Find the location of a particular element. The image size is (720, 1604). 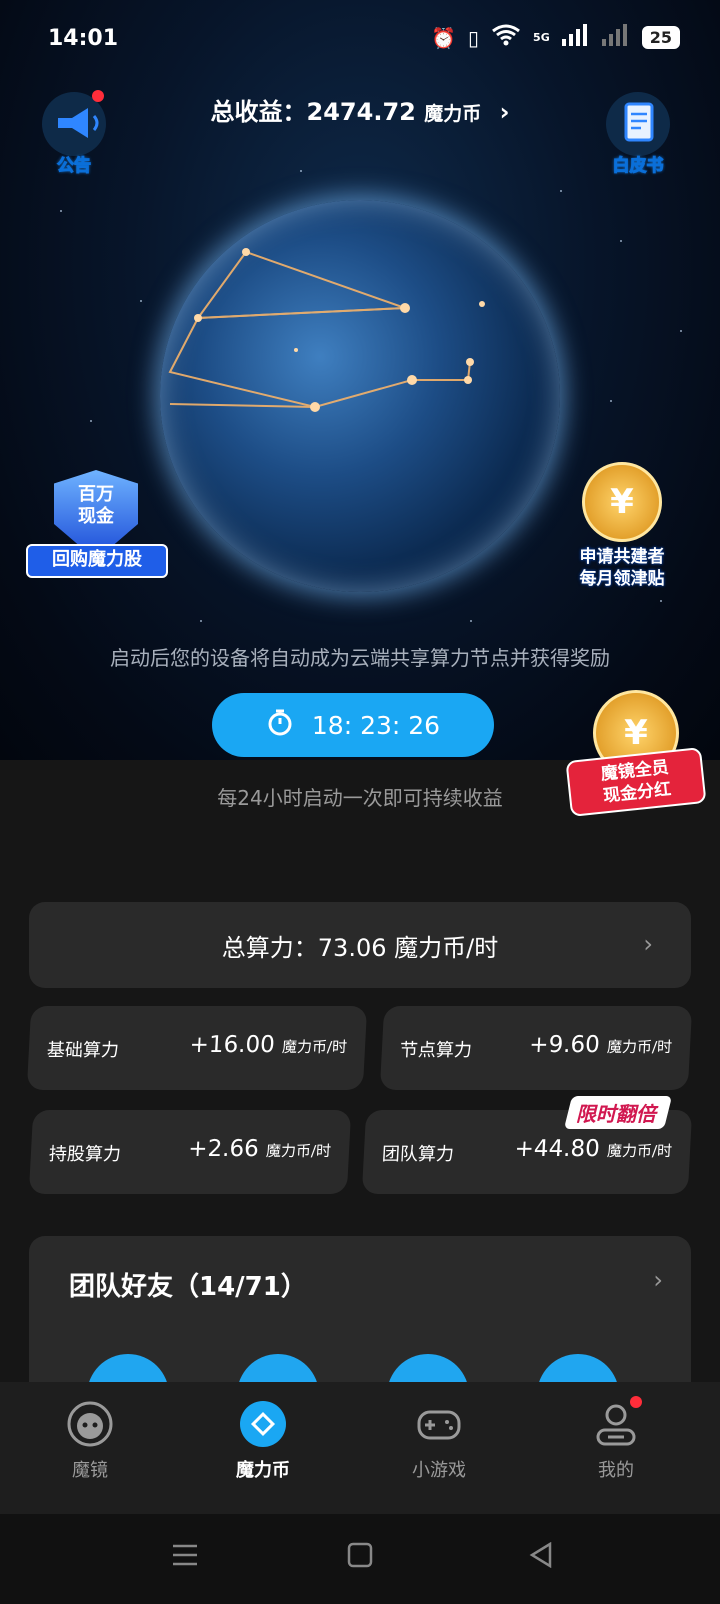

power-card-stake: 持股算力 +2.66 魔力币/时 is located at coordinates (190, 1152).